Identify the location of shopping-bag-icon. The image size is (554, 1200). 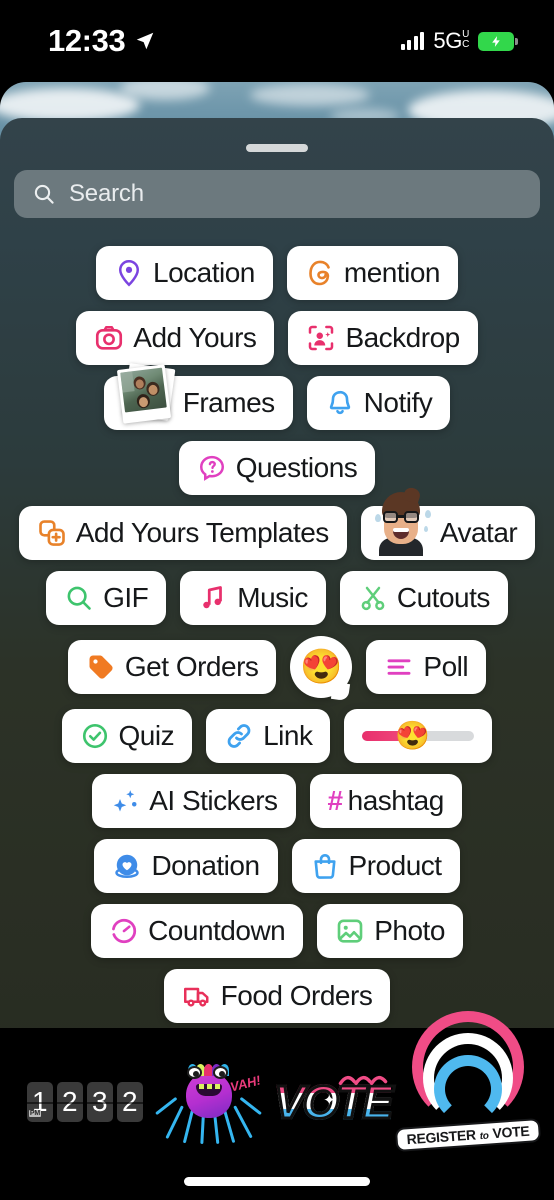
(324, 866).